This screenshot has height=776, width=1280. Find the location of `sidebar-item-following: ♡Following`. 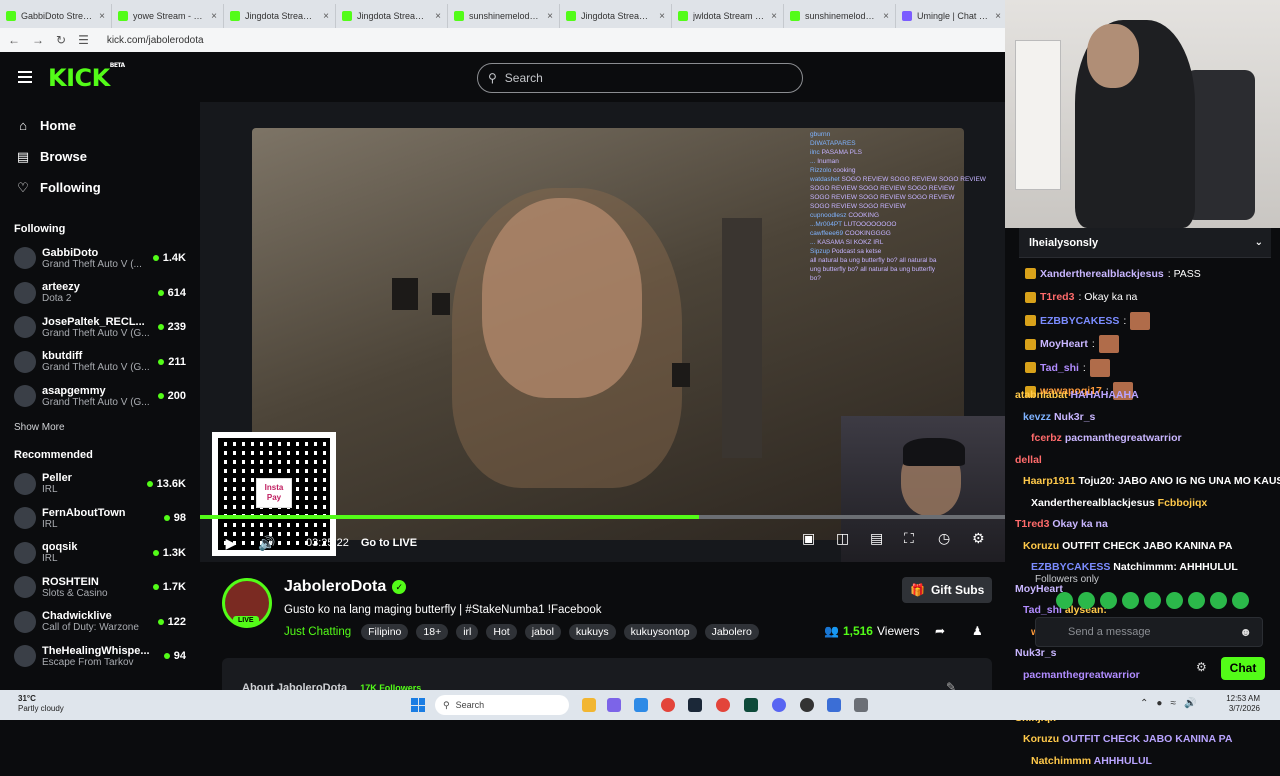

sidebar-item-following: ♡Following is located at coordinates (100, 187).